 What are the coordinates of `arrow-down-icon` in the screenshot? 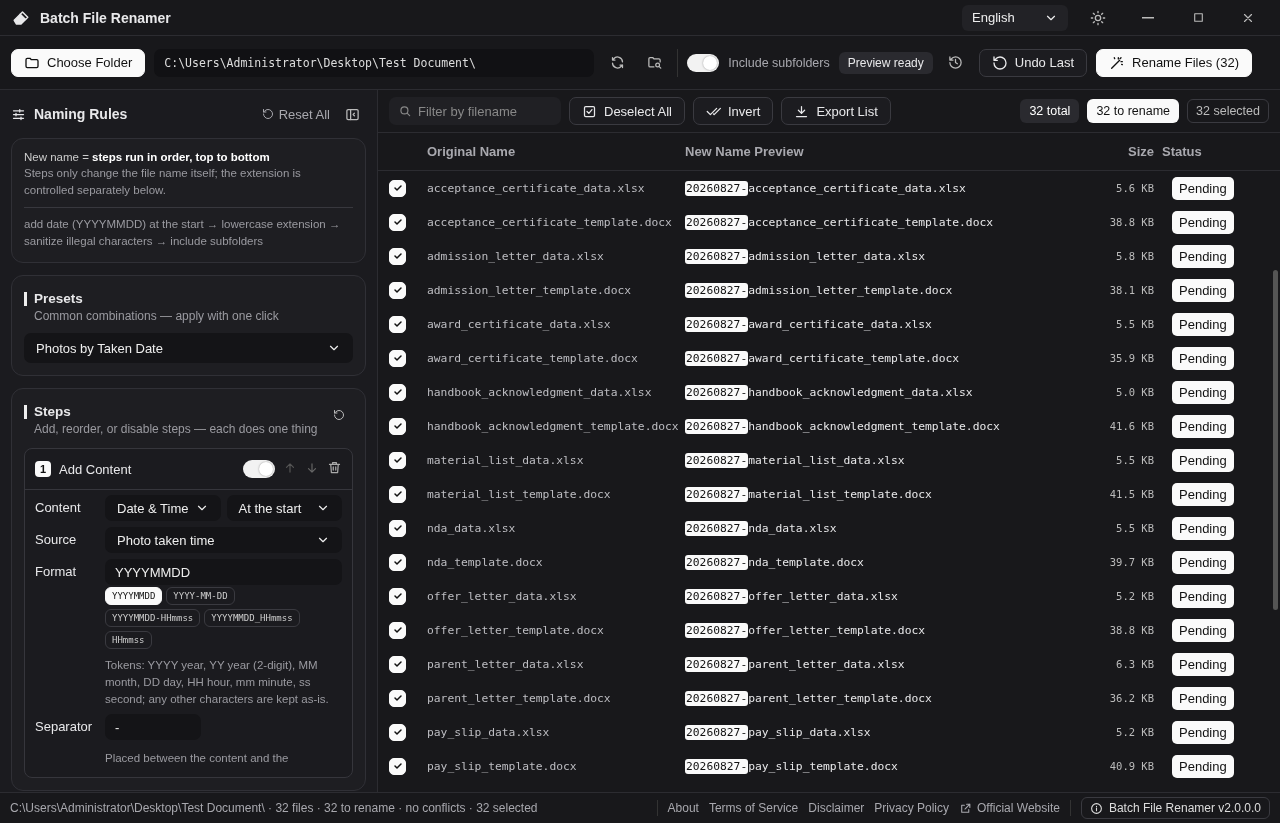 It's located at (312, 467).